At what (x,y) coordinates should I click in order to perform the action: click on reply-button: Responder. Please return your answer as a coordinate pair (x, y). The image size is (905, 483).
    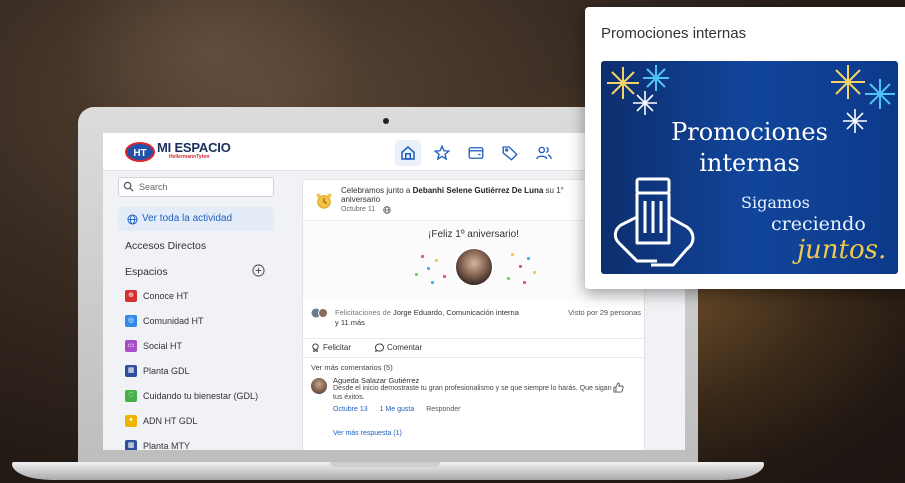
    Looking at the image, I should click on (443, 409).